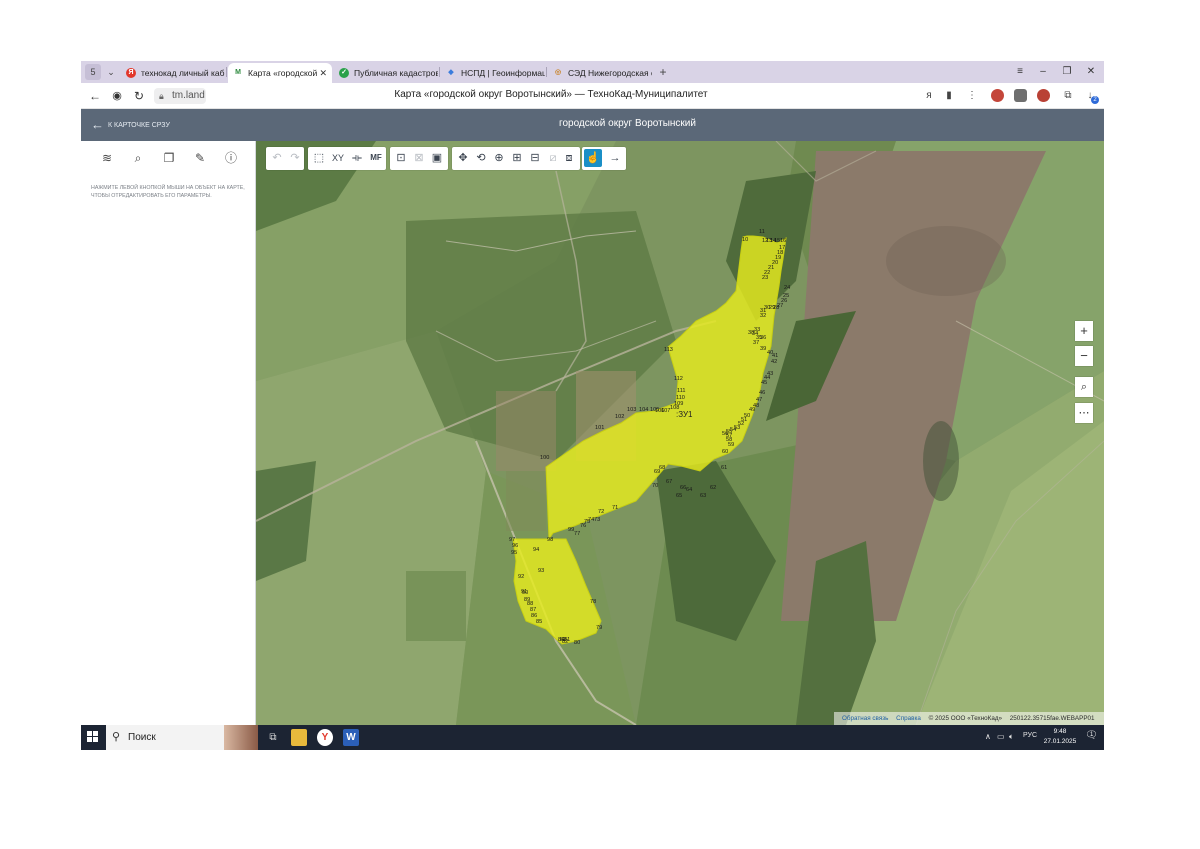 This screenshot has width=1200, height=849. What do you see at coordinates (988, 736) in the screenshot?
I see `chevron-up-icon: ∧` at bounding box center [988, 736].